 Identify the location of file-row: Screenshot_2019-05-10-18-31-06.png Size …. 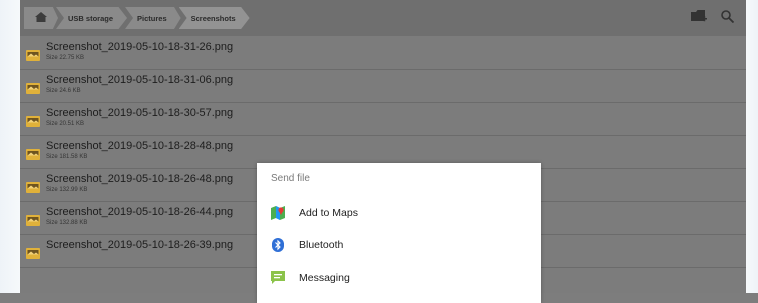
(383, 86).